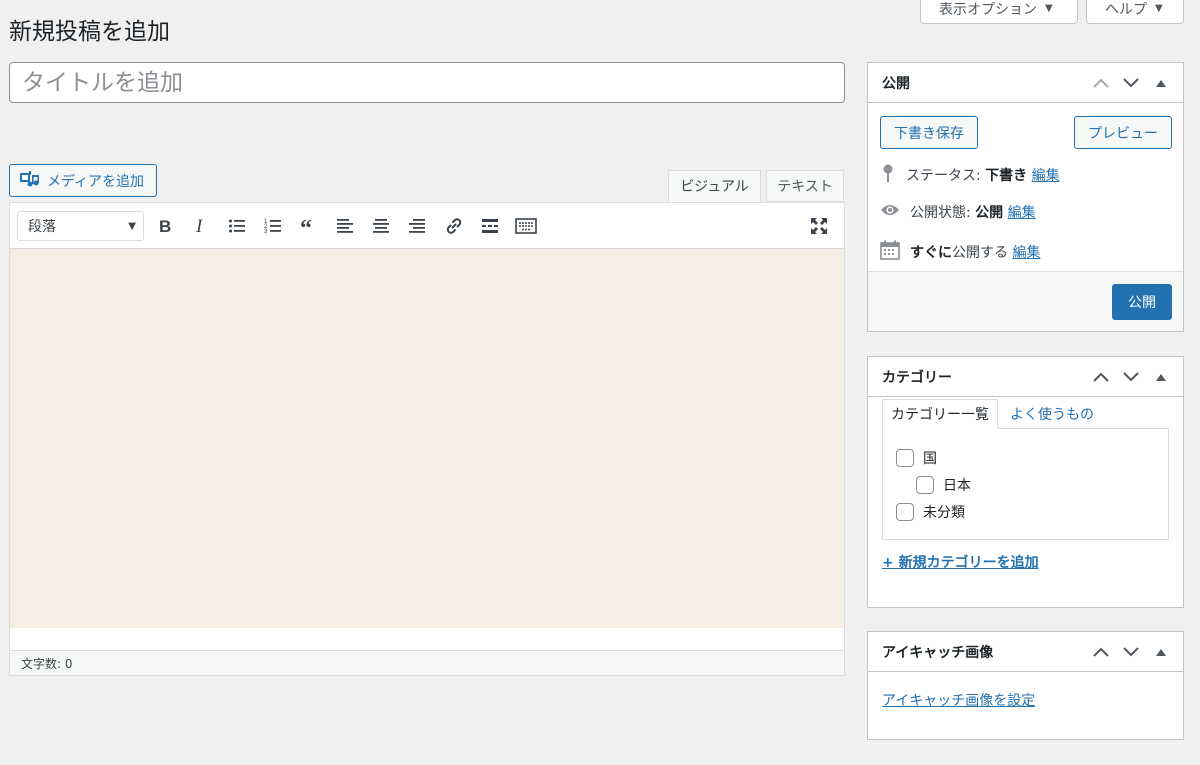 The image size is (1200, 765). I want to click on featured-image-box-title: アイキャッチ画像, so click(938, 652).